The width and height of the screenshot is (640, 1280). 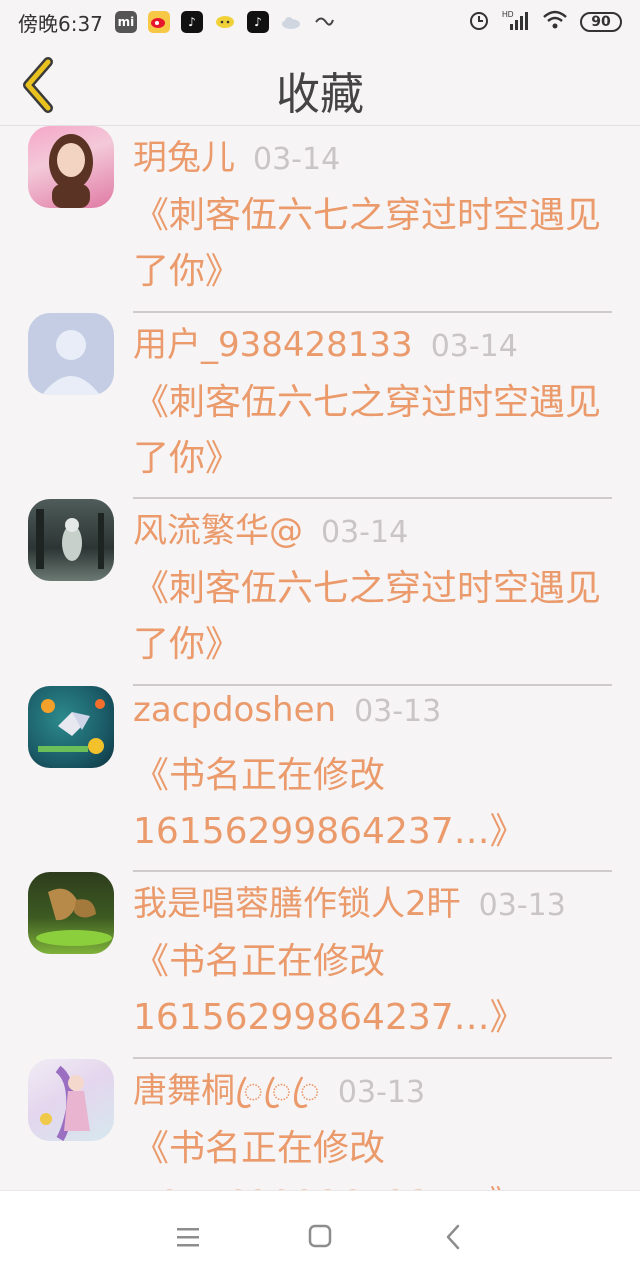 I want to click on home-square-icon, so click(x=320, y=1236).